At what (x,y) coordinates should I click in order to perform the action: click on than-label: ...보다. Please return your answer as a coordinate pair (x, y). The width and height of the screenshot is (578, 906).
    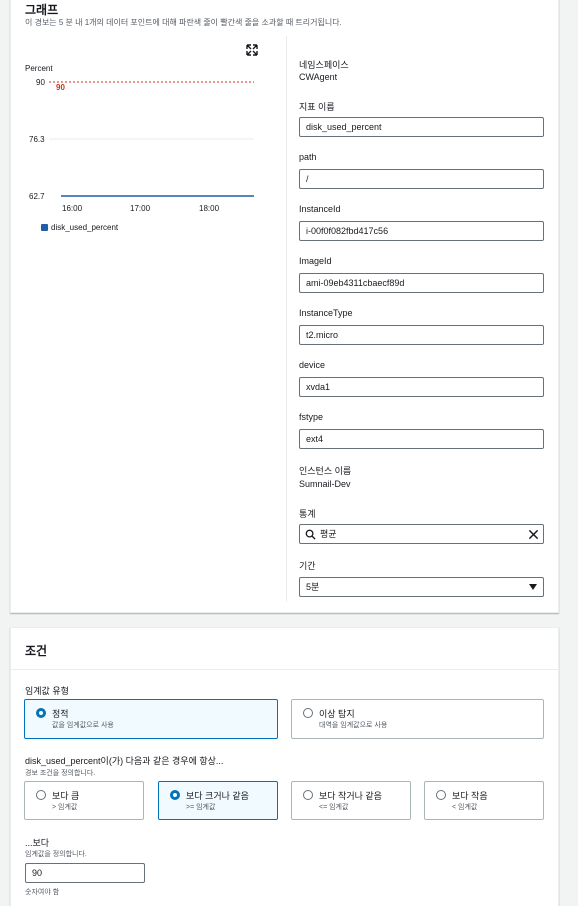
    Looking at the image, I should click on (37, 843).